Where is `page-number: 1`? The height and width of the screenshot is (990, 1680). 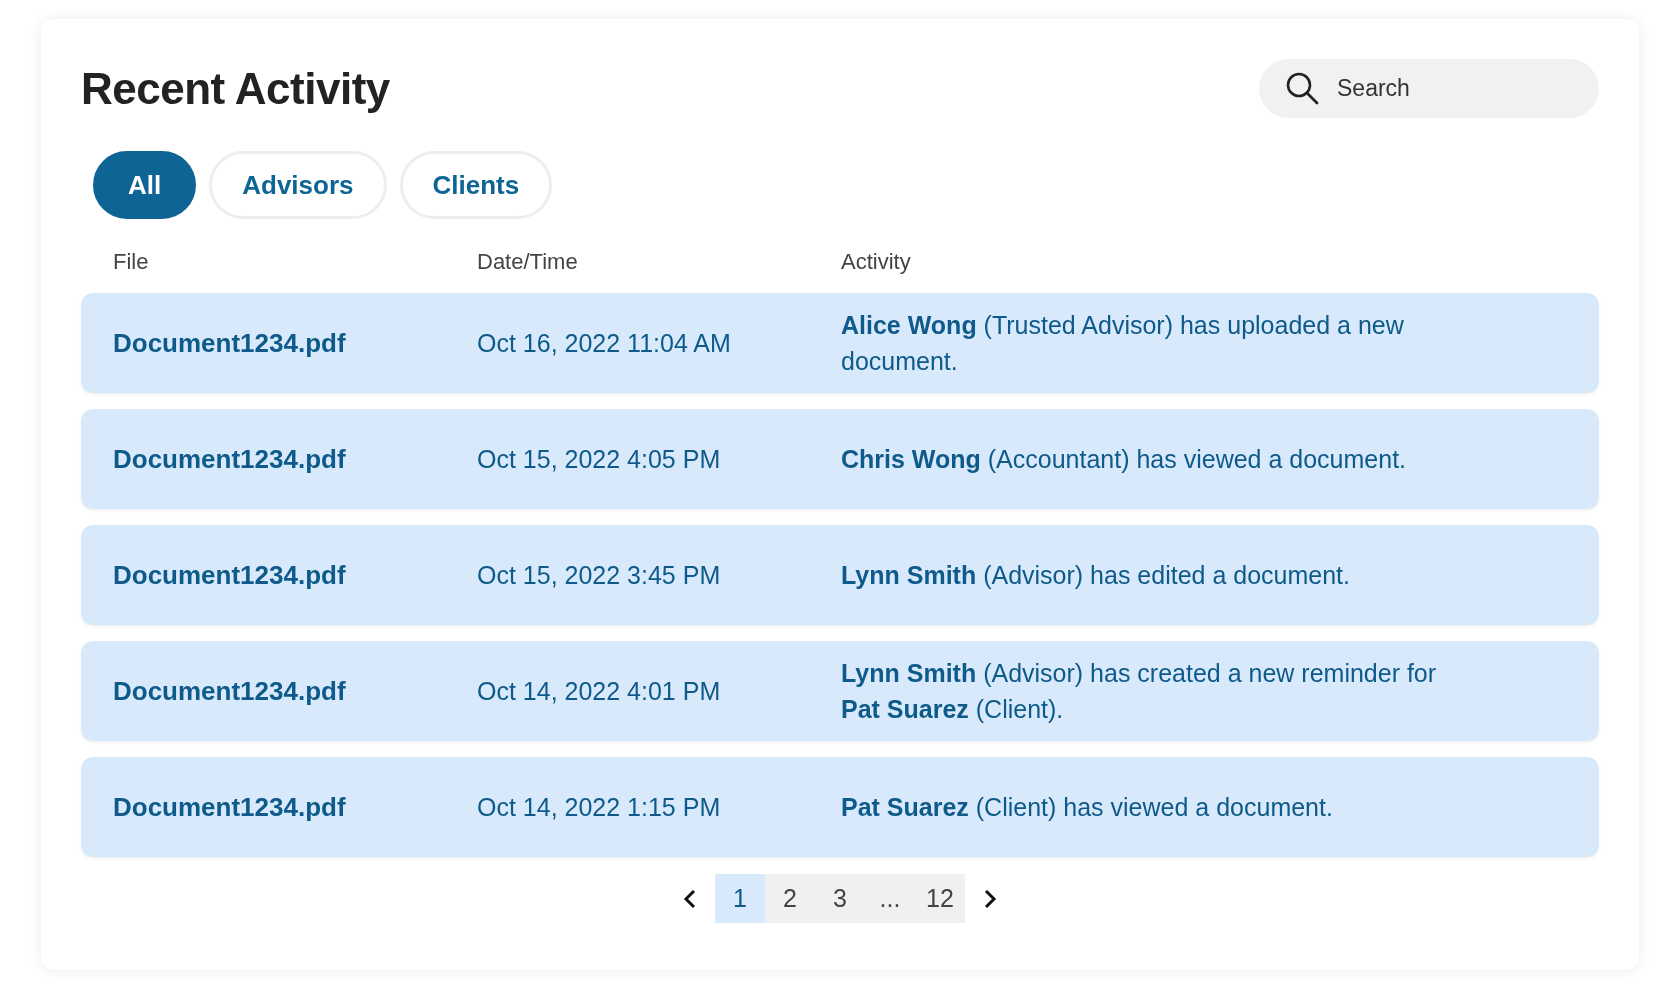
page-number: 1 is located at coordinates (740, 898).